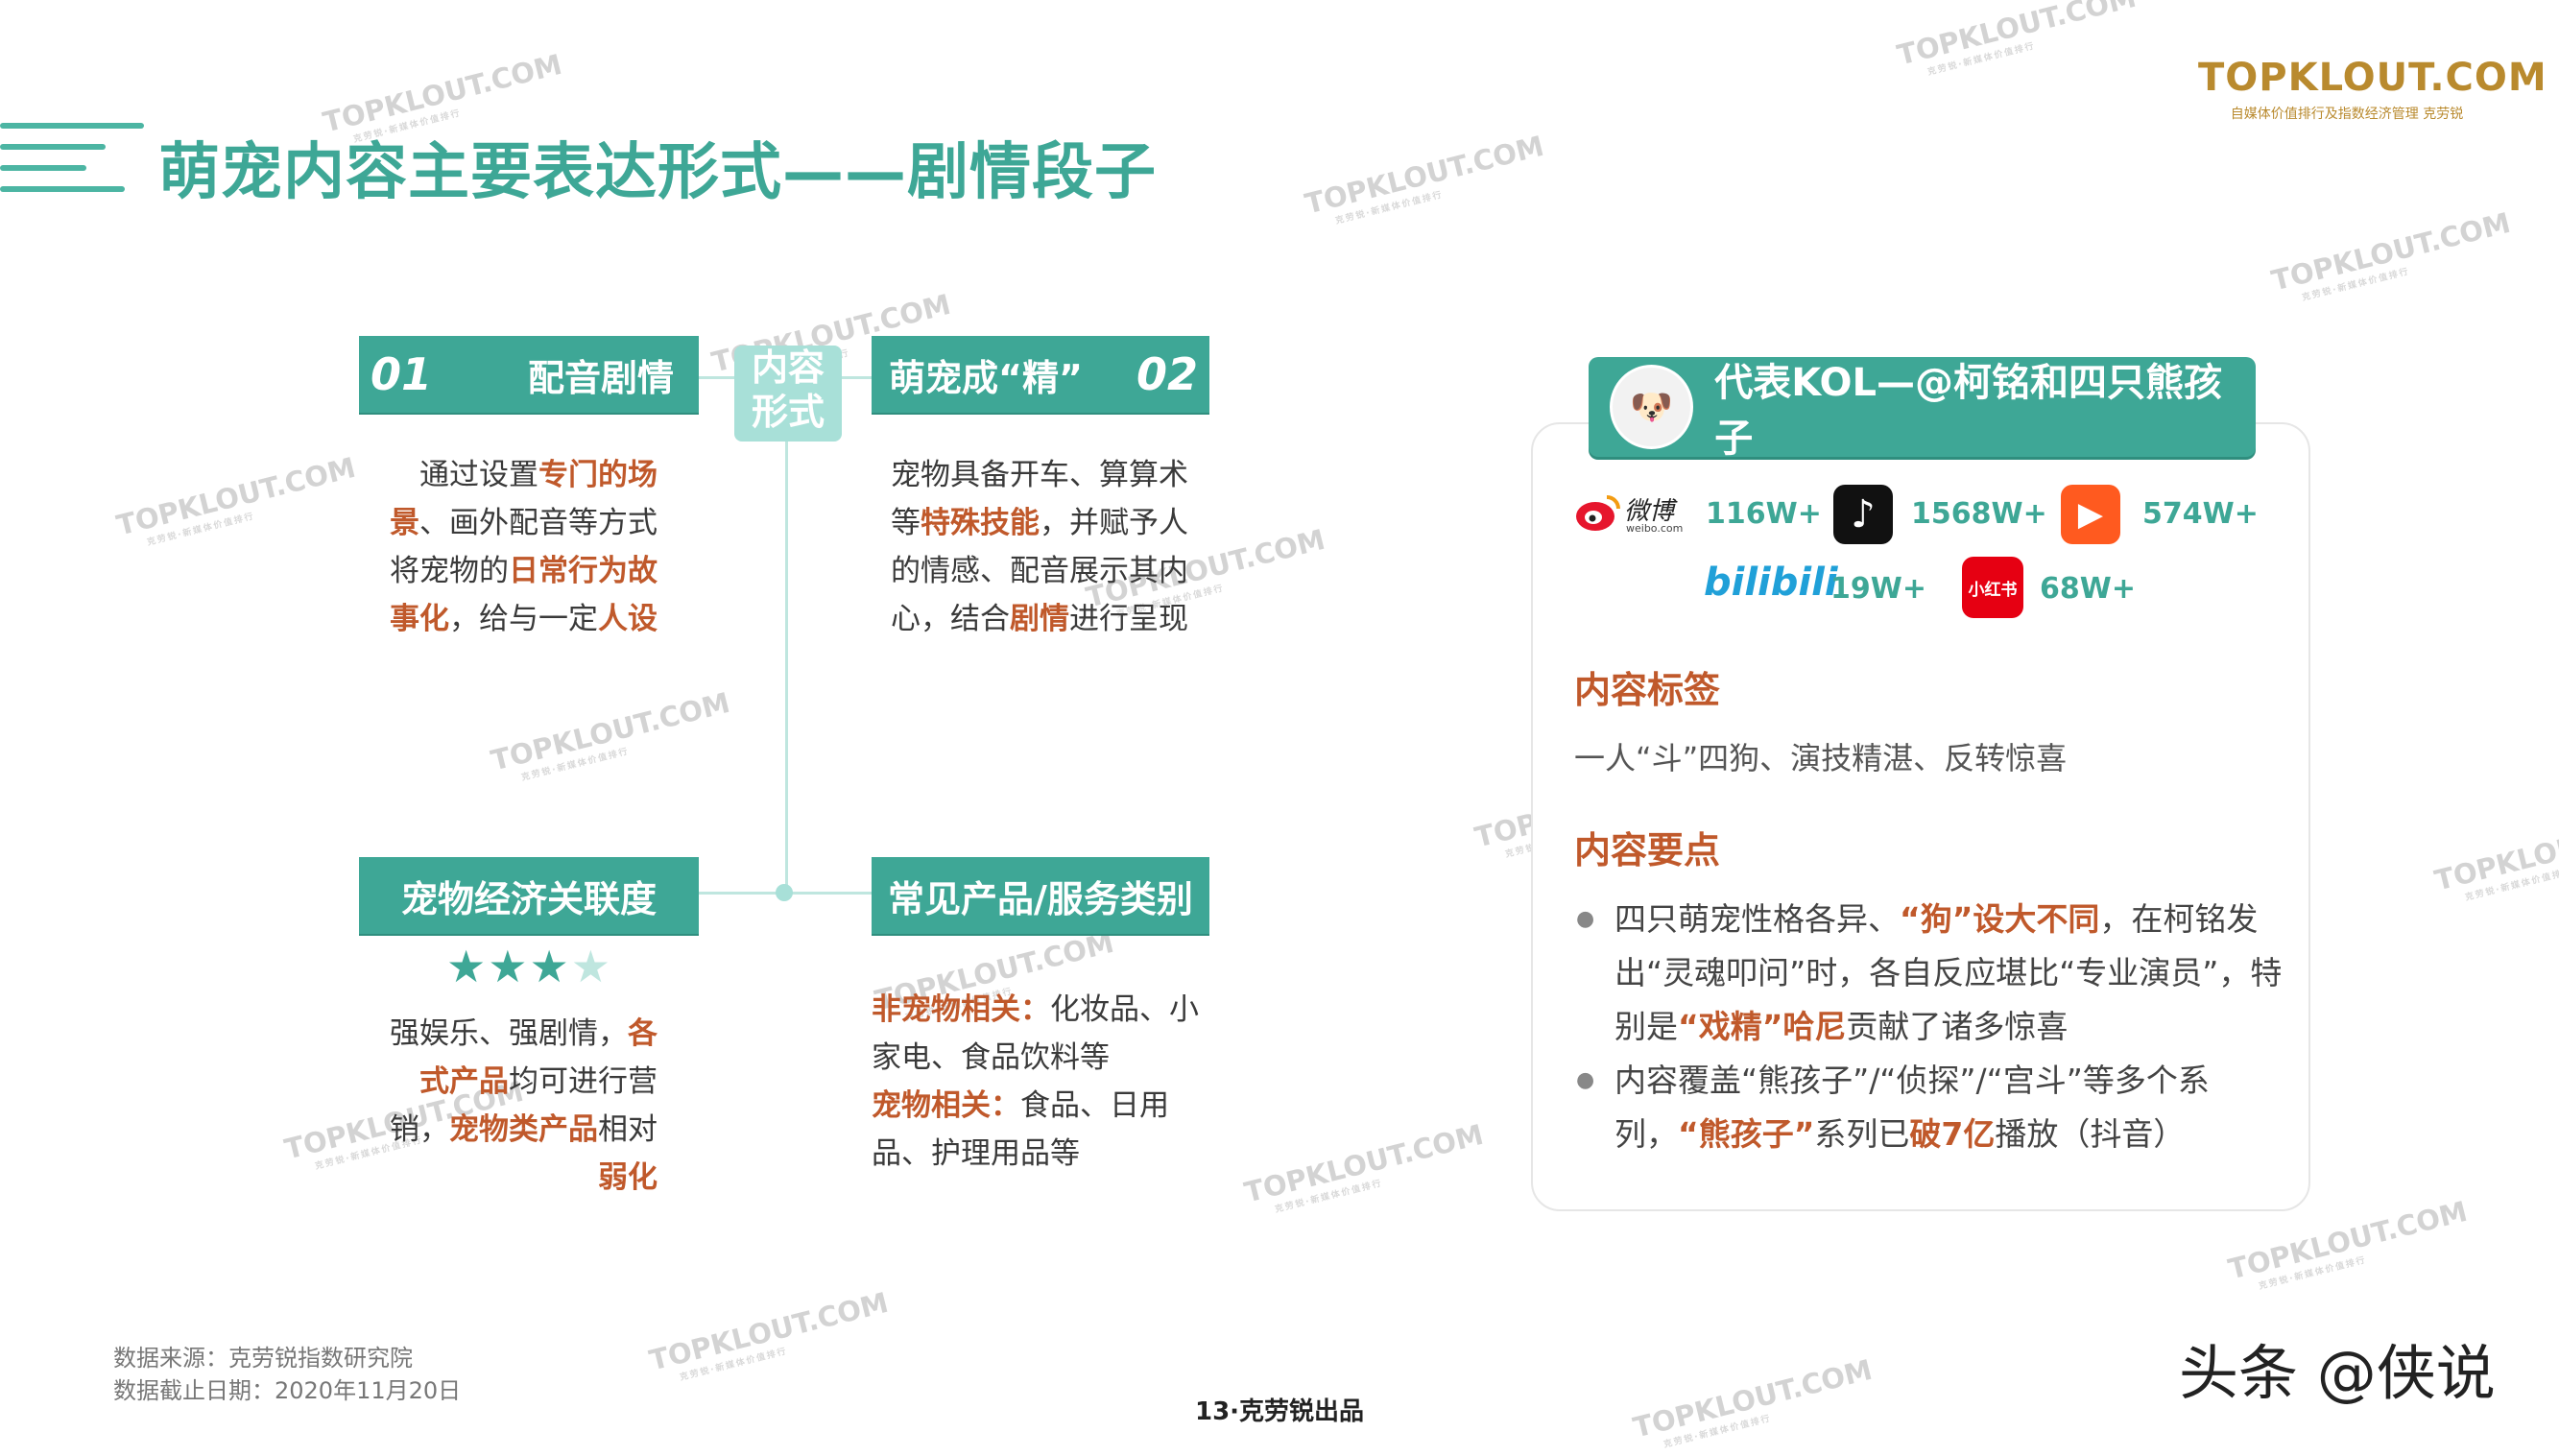 This screenshot has width=2559, height=1456. What do you see at coordinates (1040, 547) in the screenshot?
I see `section-02-text: 宠物具备开车、算算术等特殊技能，并赋予人的情感、配音展示其内心，结合剧情进行呈现` at bounding box center [1040, 547].